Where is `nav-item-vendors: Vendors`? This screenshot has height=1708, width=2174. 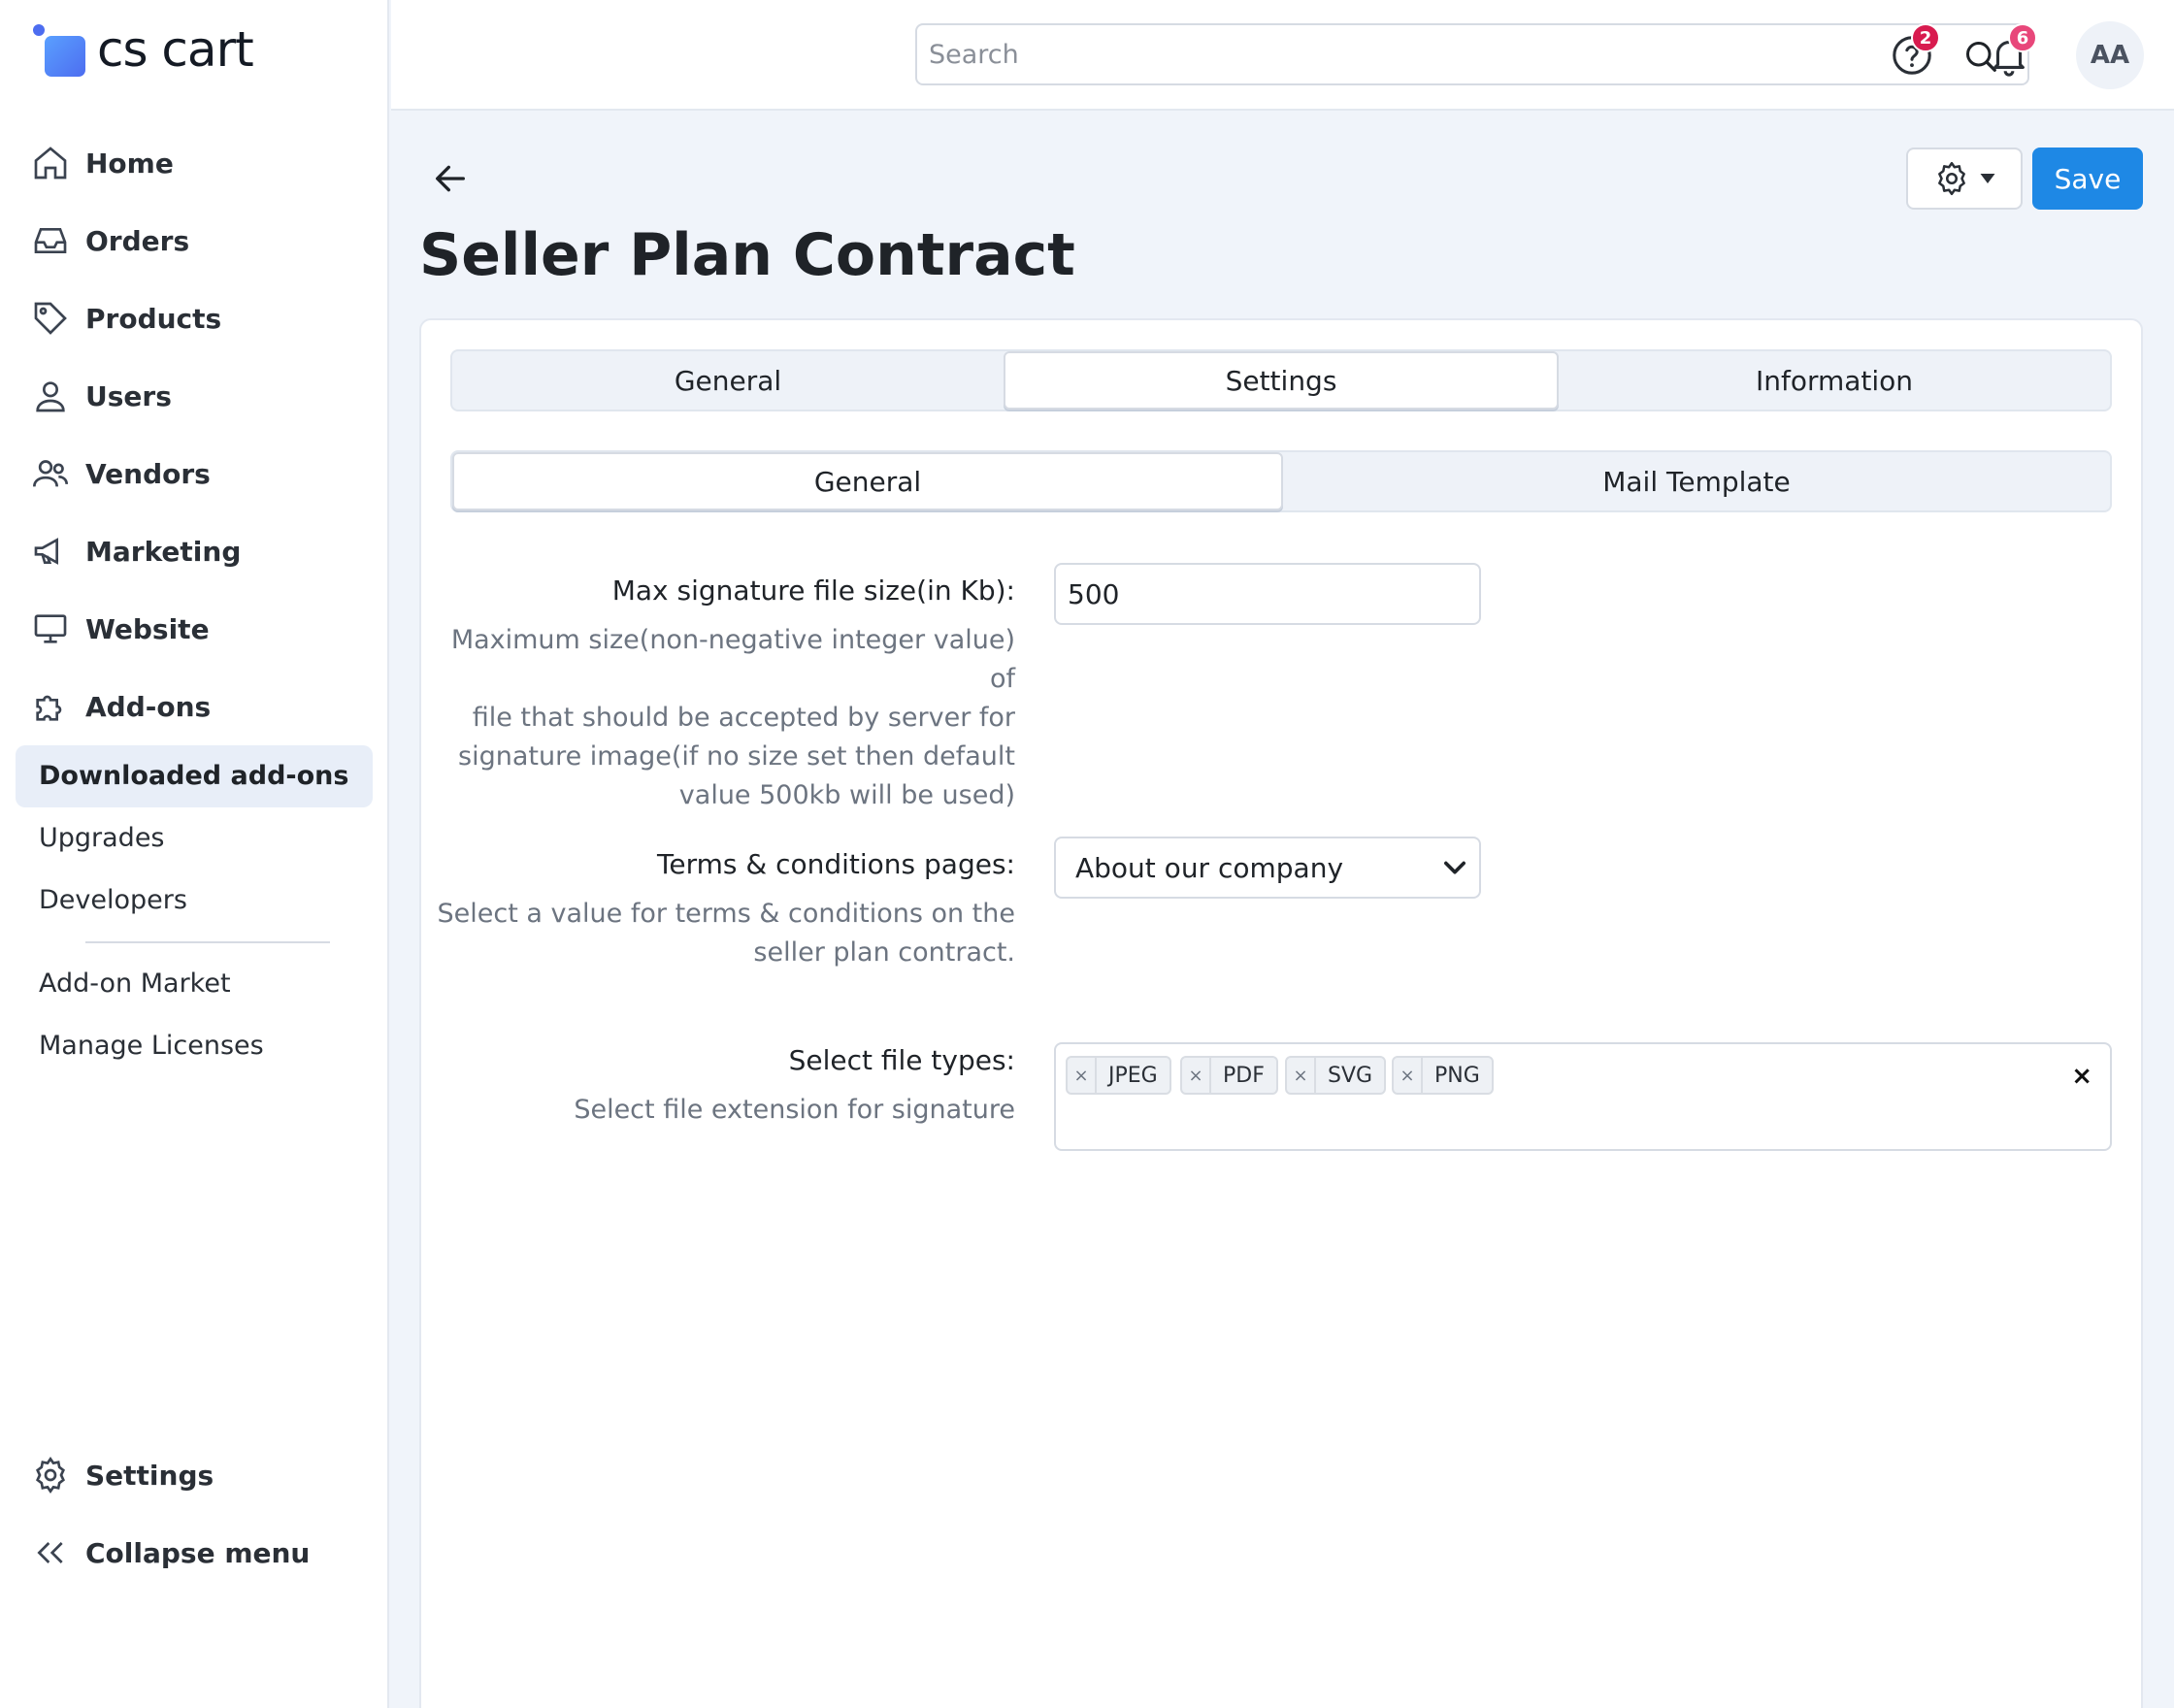
nav-item-vendors: Vendors is located at coordinates (120, 473).